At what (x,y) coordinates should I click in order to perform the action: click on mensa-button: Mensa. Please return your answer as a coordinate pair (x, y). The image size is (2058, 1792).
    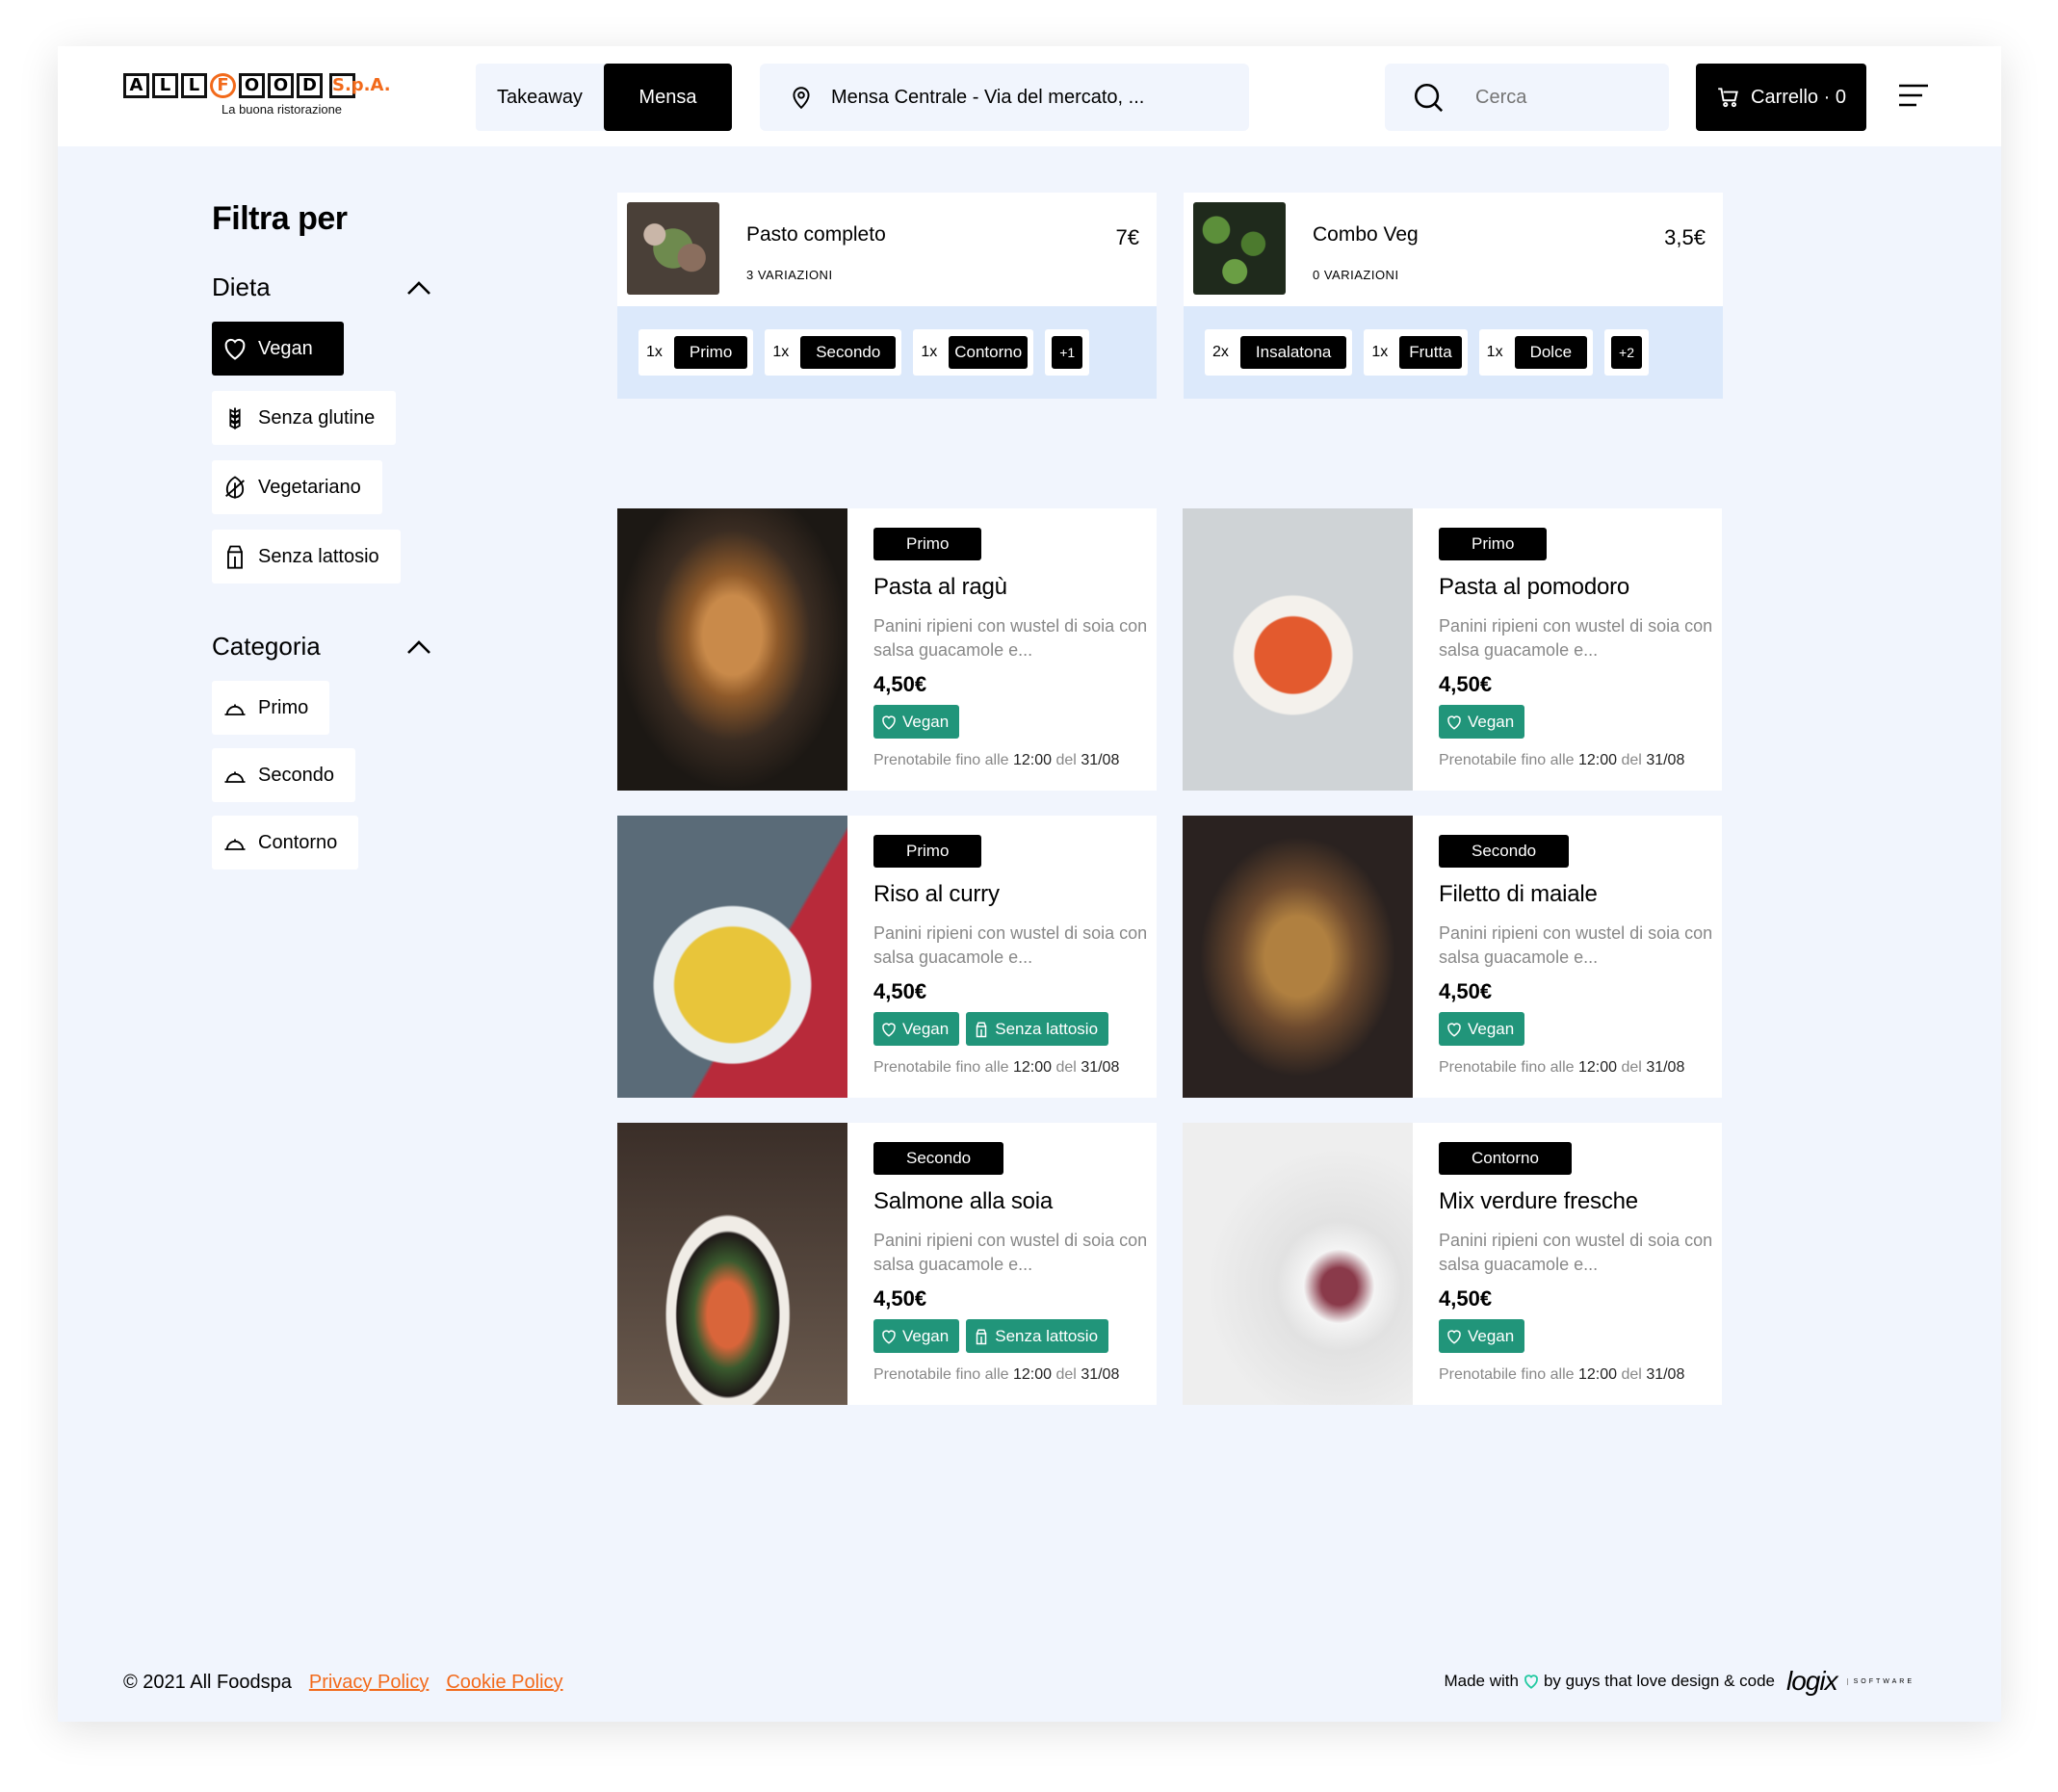
    Looking at the image, I should click on (667, 97).